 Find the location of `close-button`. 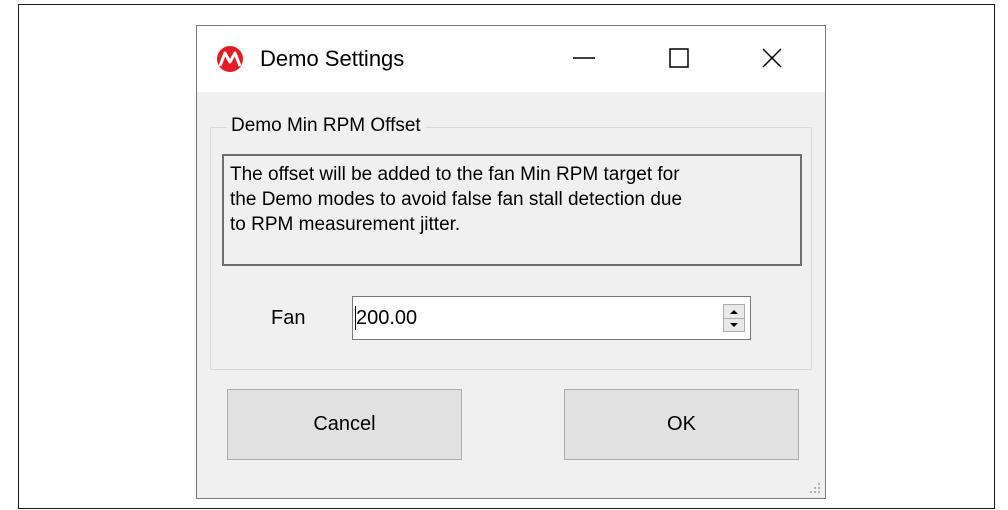

close-button is located at coordinates (772, 58).